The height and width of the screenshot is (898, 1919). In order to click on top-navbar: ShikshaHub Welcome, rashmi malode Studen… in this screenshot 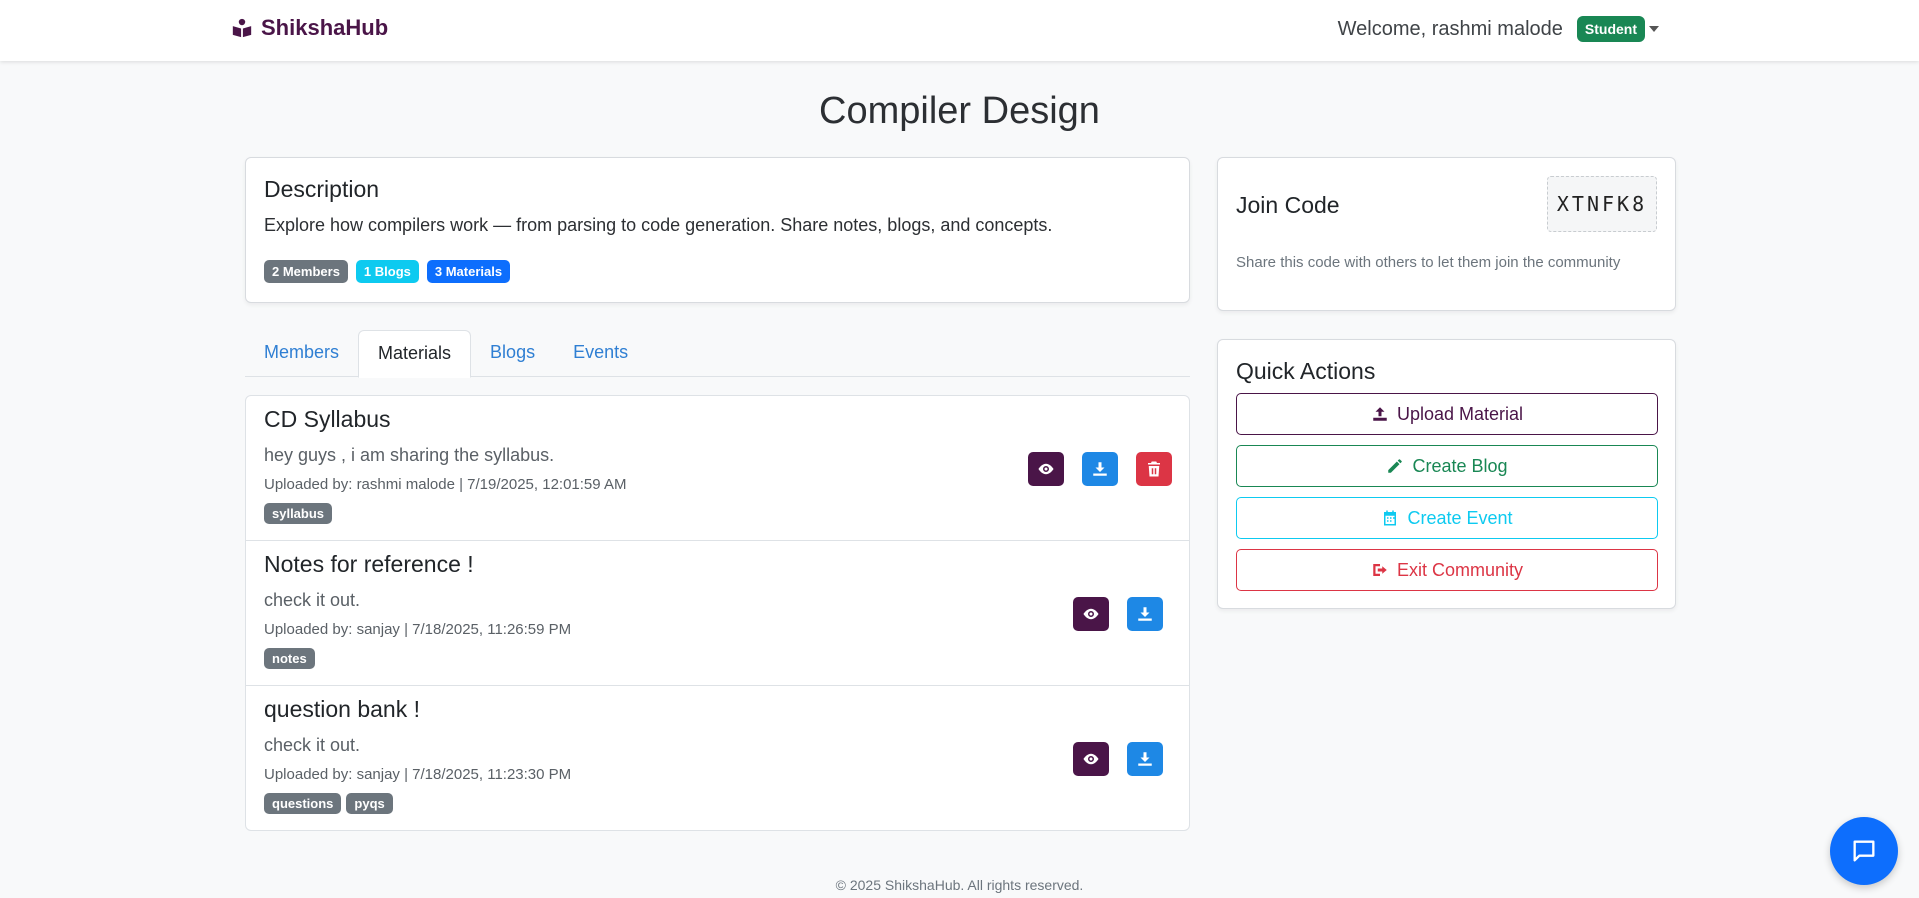, I will do `click(959, 30)`.